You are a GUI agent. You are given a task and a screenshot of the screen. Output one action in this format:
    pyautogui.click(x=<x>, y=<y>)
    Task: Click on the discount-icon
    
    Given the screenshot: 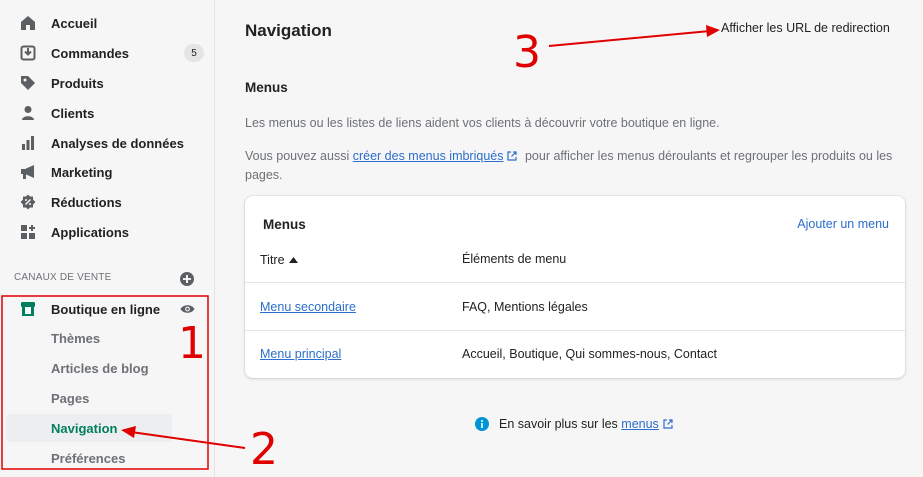 What is the action you would take?
    pyautogui.click(x=28, y=202)
    